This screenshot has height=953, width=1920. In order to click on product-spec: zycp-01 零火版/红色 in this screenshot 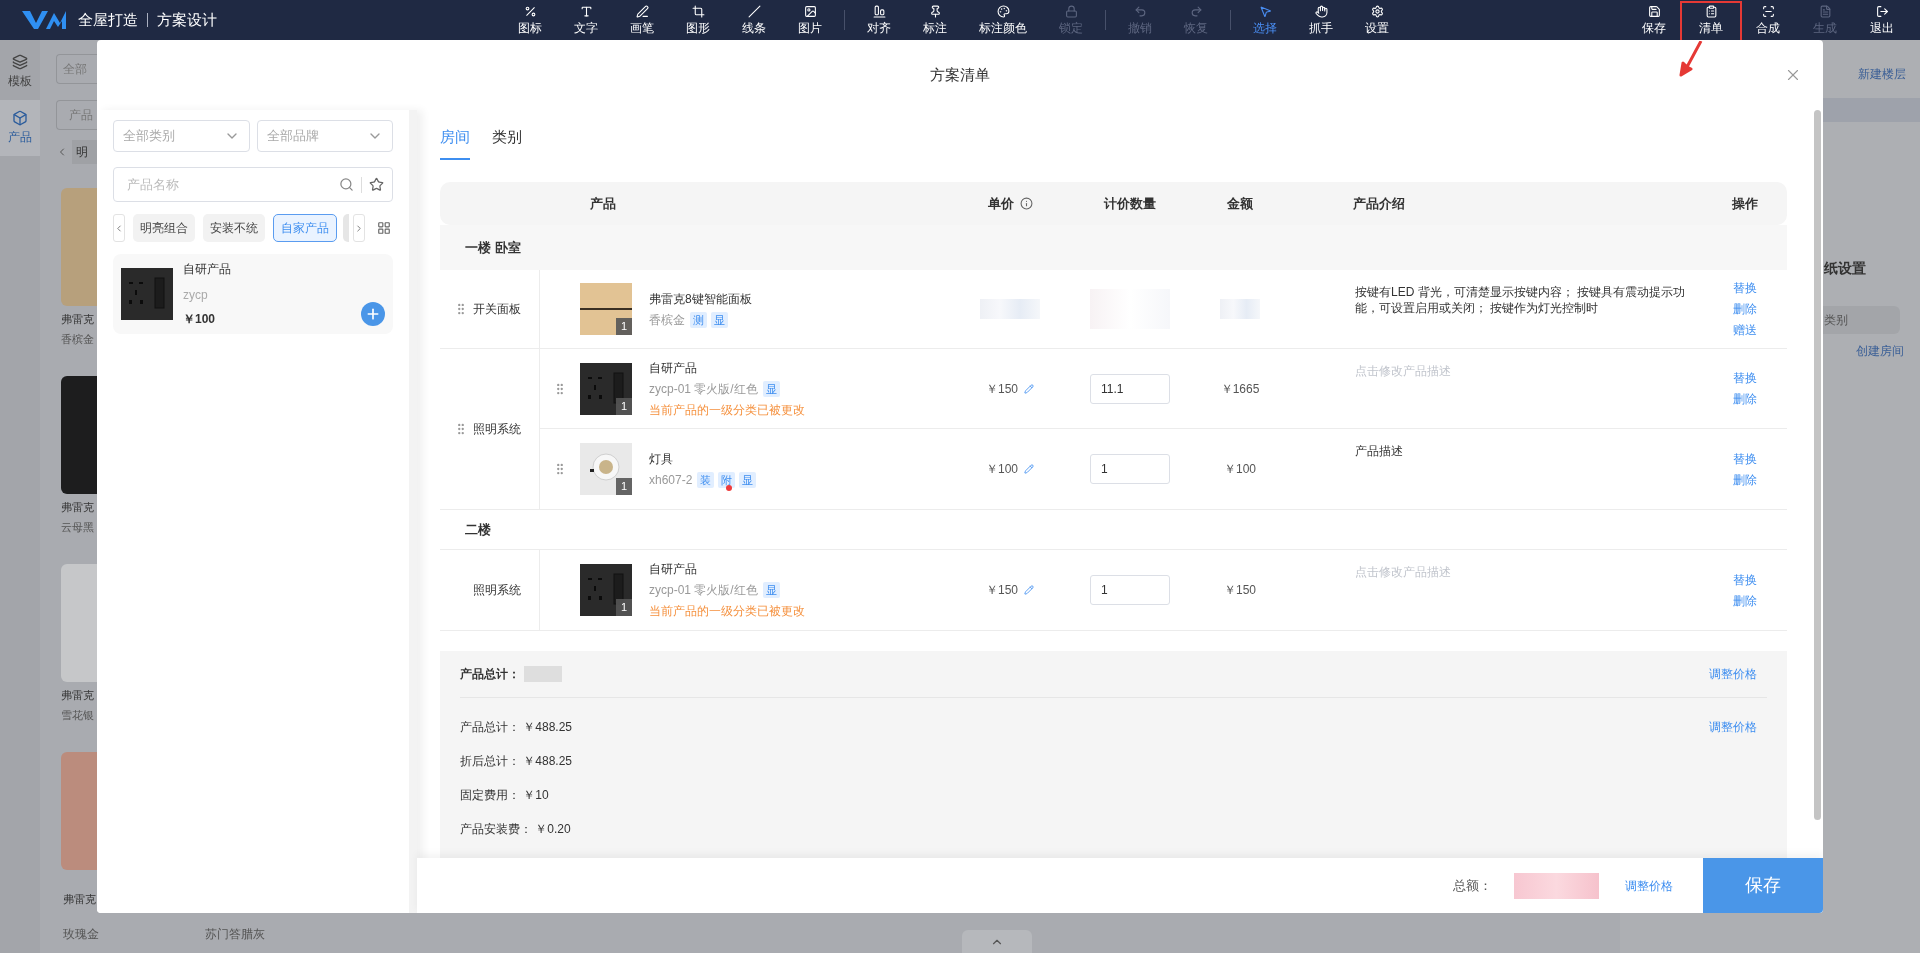, I will do `click(703, 590)`.